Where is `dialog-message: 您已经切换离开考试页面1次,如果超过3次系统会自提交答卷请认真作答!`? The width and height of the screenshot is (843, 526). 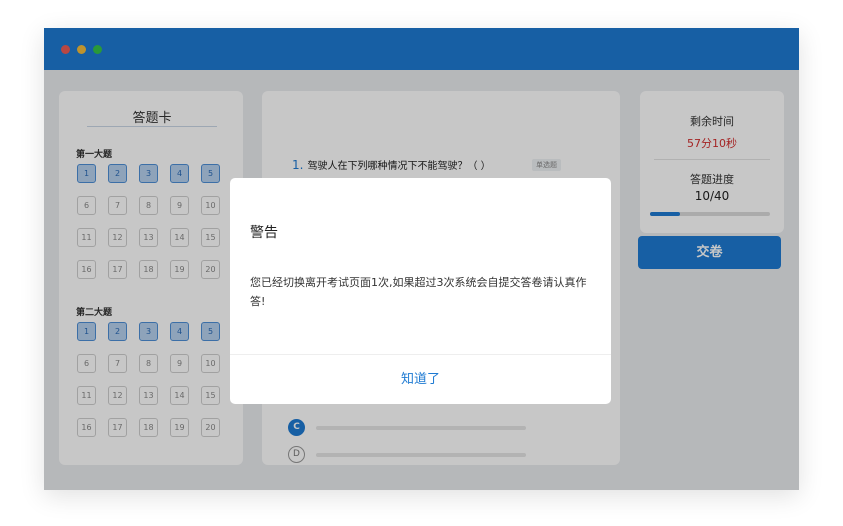
dialog-message: 您已经切换离开考试页面1次,如果超过3次系统会自提交答卷请认真作答! is located at coordinates (418, 292).